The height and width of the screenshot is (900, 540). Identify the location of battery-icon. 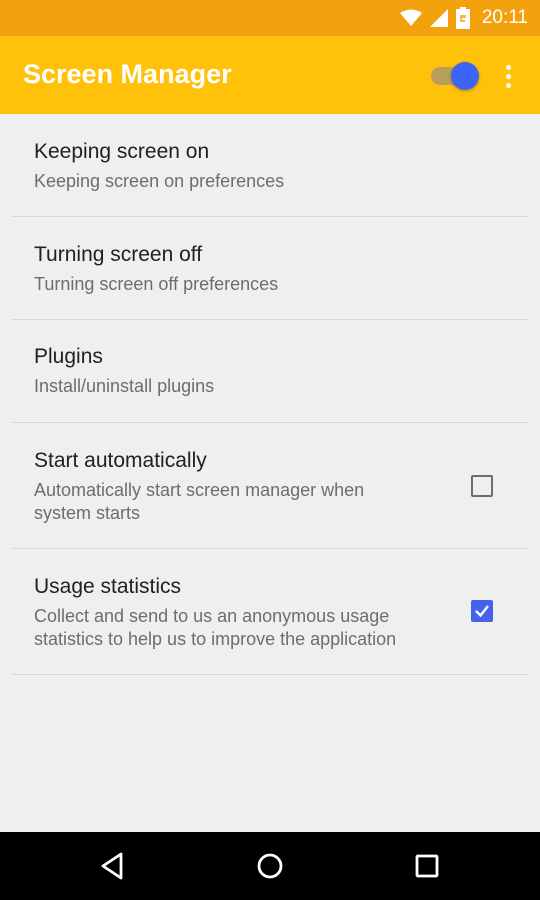
(462, 18).